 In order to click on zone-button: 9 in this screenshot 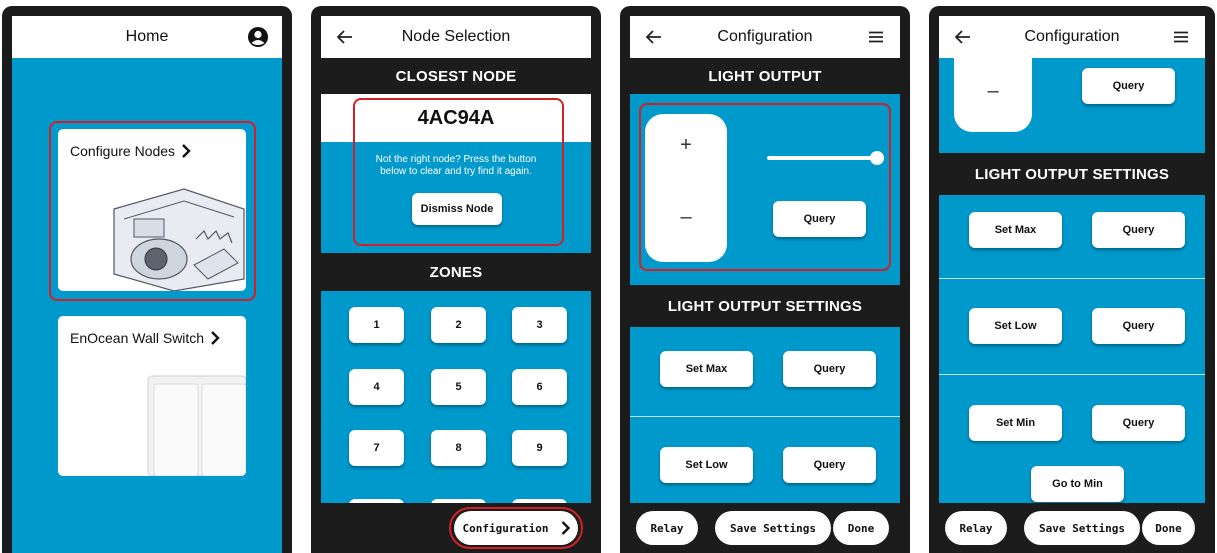, I will do `click(539, 448)`.